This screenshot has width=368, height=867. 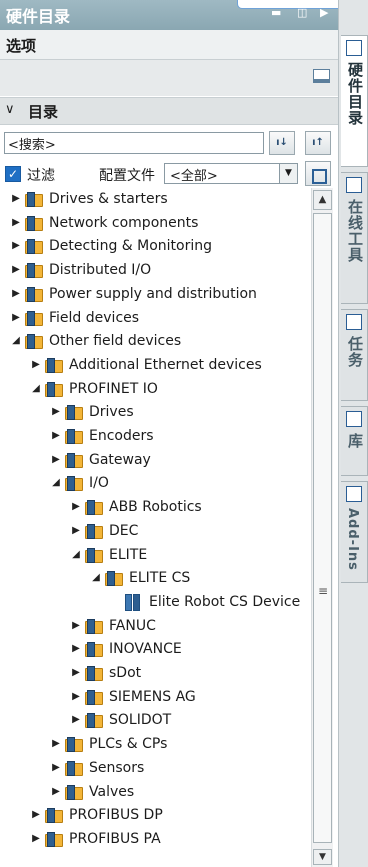 What do you see at coordinates (155, 342) in the screenshot?
I see `tree-node: ◢ Other field devices` at bounding box center [155, 342].